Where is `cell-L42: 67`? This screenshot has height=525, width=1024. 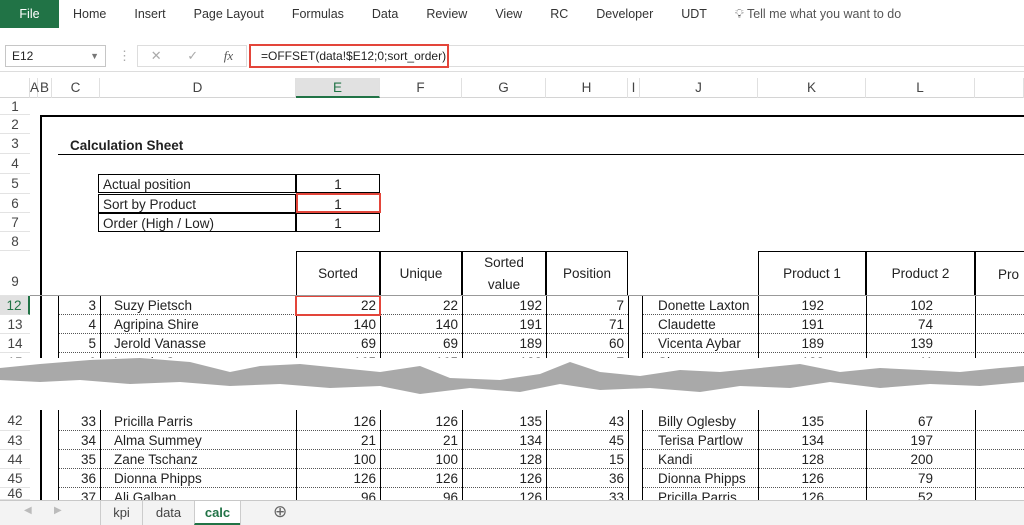 cell-L42: 67 is located at coordinates (901, 421).